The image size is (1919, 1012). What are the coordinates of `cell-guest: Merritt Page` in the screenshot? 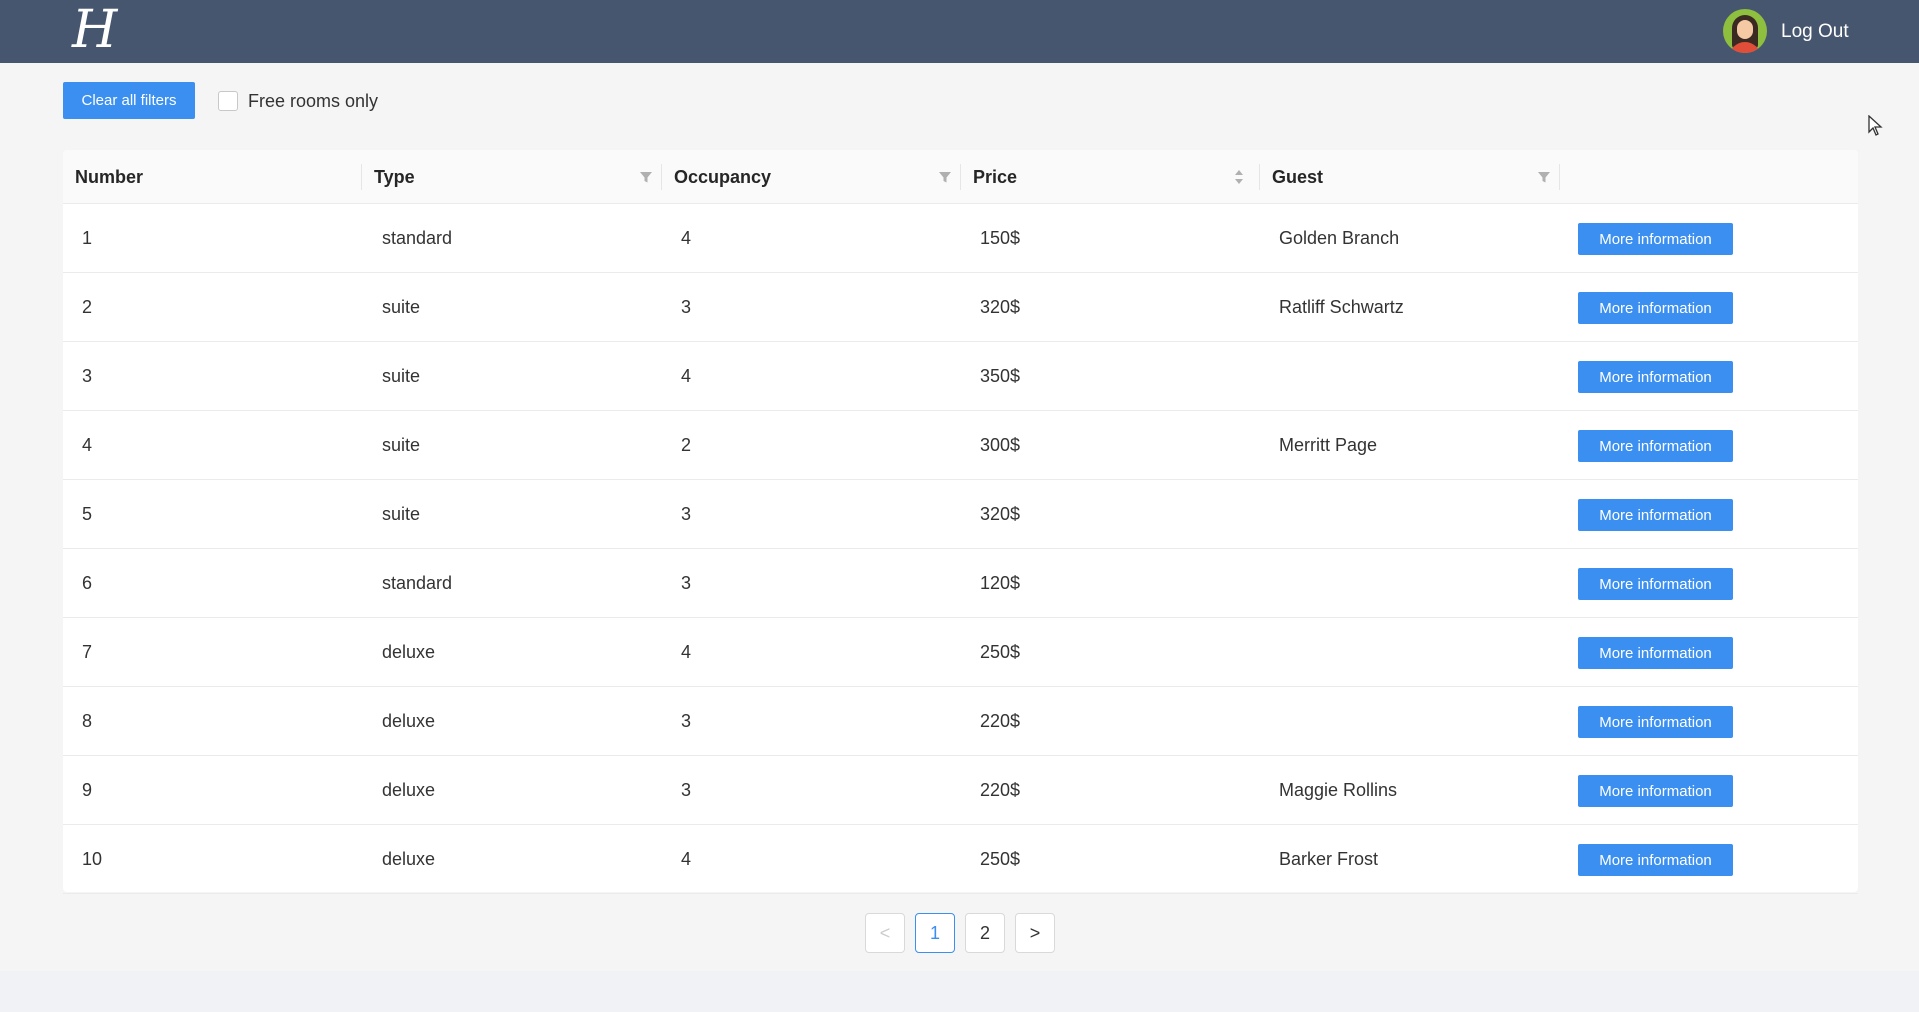 It's located at (1328, 445).